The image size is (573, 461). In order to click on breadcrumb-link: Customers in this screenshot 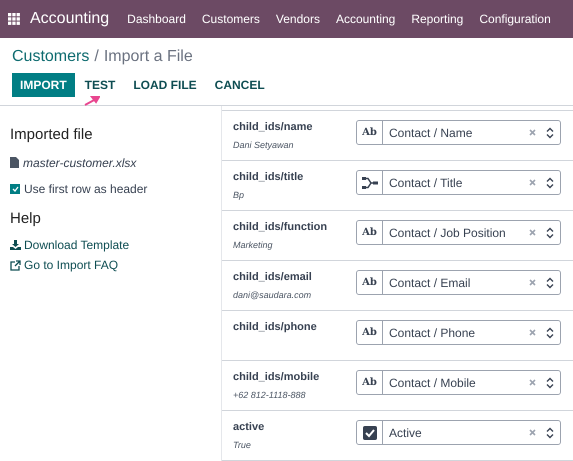, I will do `click(51, 57)`.